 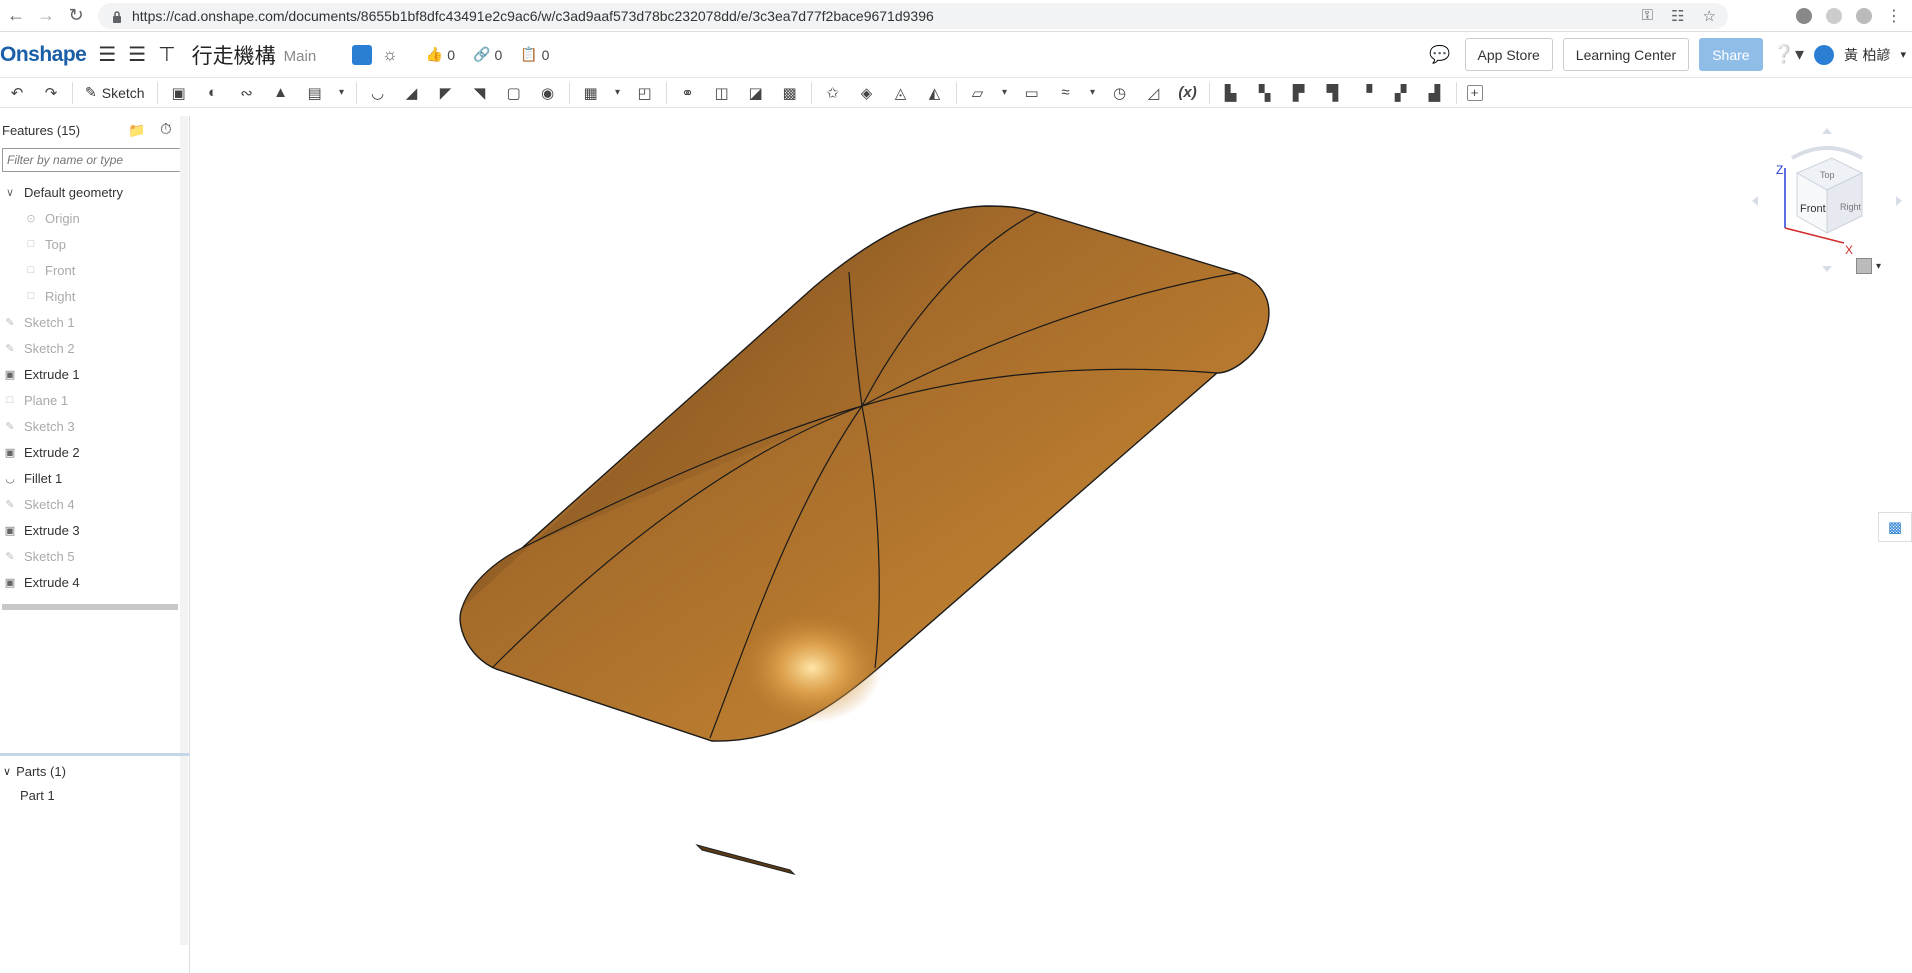 I want to click on delete-part-icon: ▩, so click(x=790, y=93).